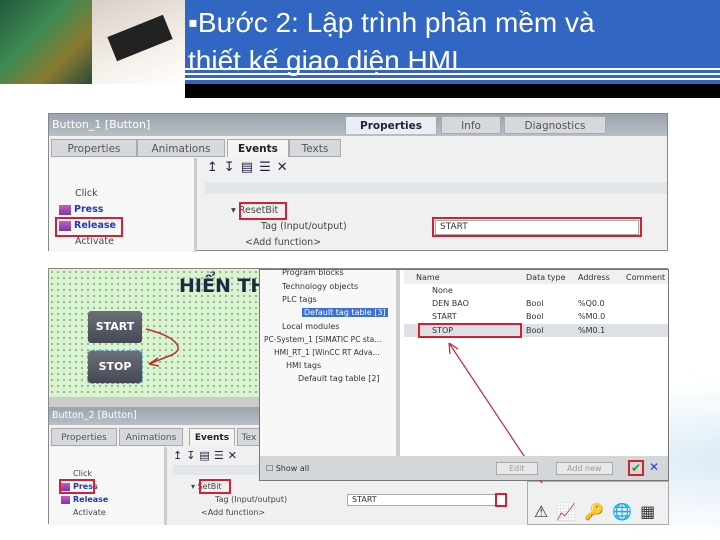  What do you see at coordinates (584, 468) in the screenshot?
I see `add-new-button: Add new` at bounding box center [584, 468].